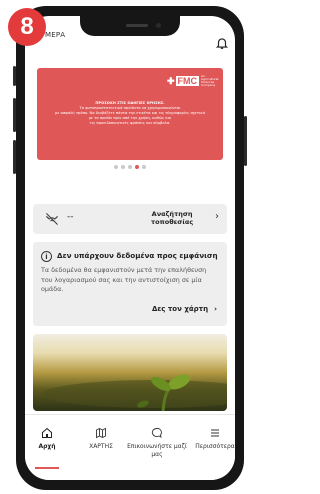 Image resolution: width=320 pixels, height=494 pixels. What do you see at coordinates (157, 450) in the screenshot?
I see `tab-contact-label: Επικοινωνήστε μαζί μας` at bounding box center [157, 450].